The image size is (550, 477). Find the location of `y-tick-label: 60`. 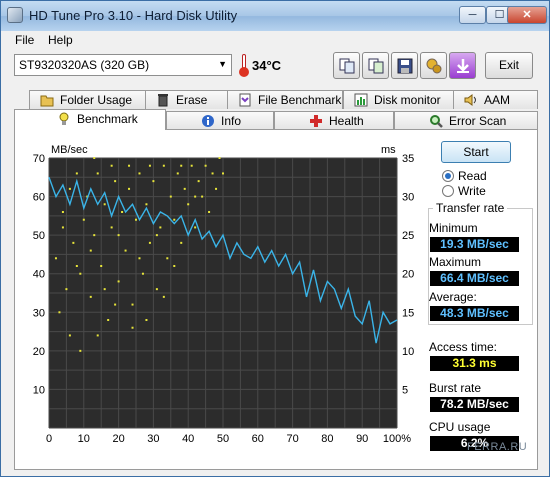

y-tick-label: 60 is located at coordinates (39, 198).